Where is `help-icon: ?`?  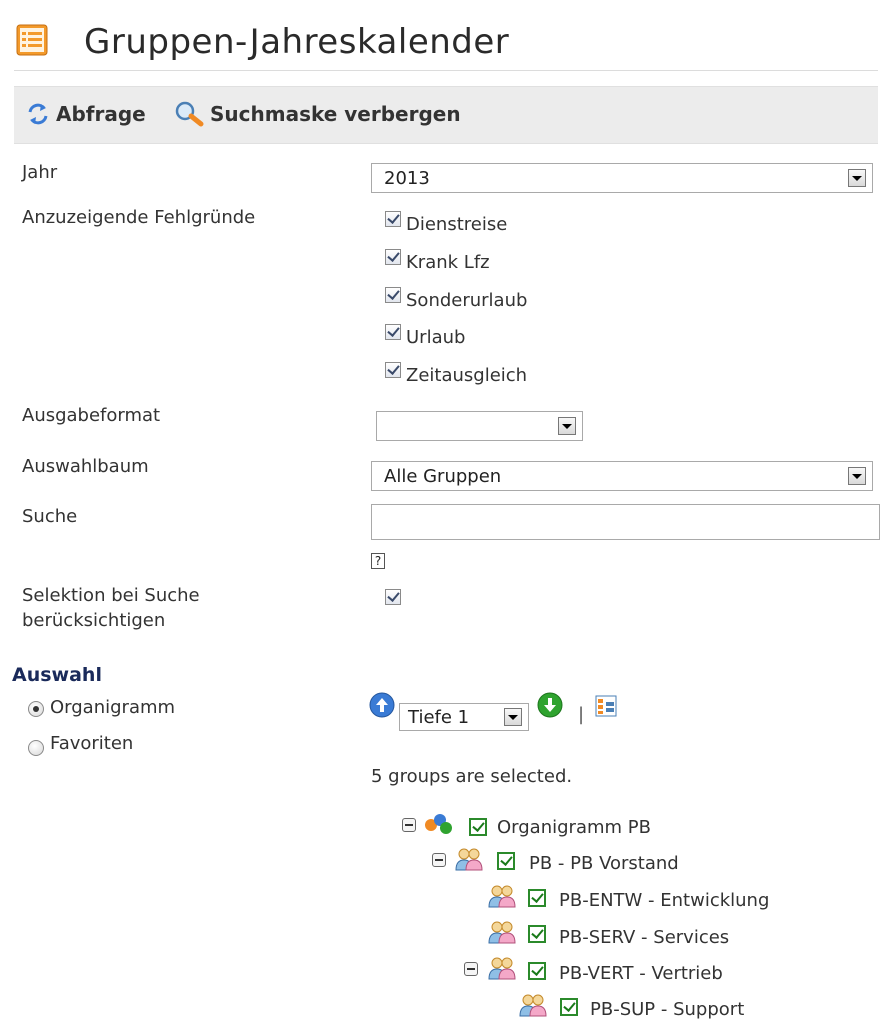
help-icon: ? is located at coordinates (378, 561).